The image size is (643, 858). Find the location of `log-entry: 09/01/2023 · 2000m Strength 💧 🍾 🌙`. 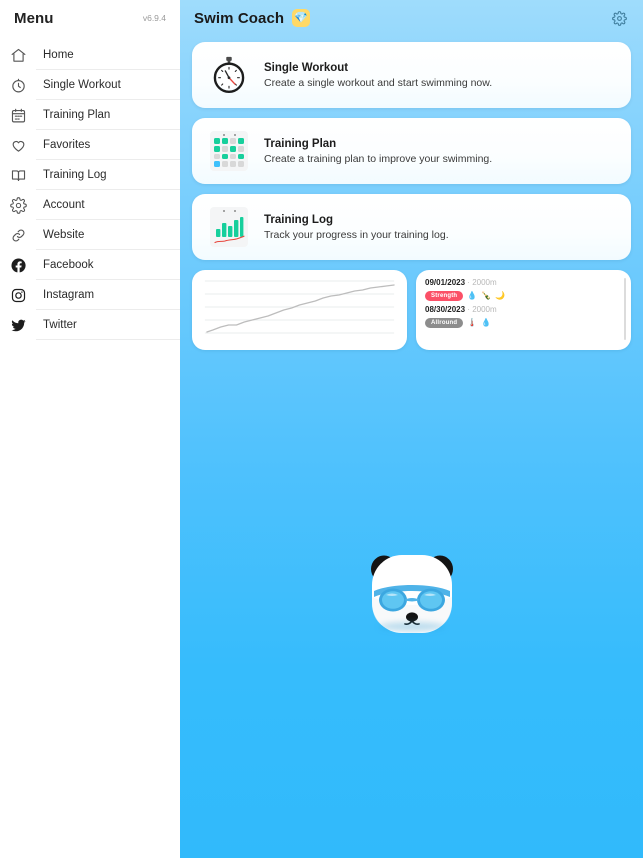

log-entry: 09/01/2023 · 2000m Strength 💧 🍾 🌙 is located at coordinates (524, 289).